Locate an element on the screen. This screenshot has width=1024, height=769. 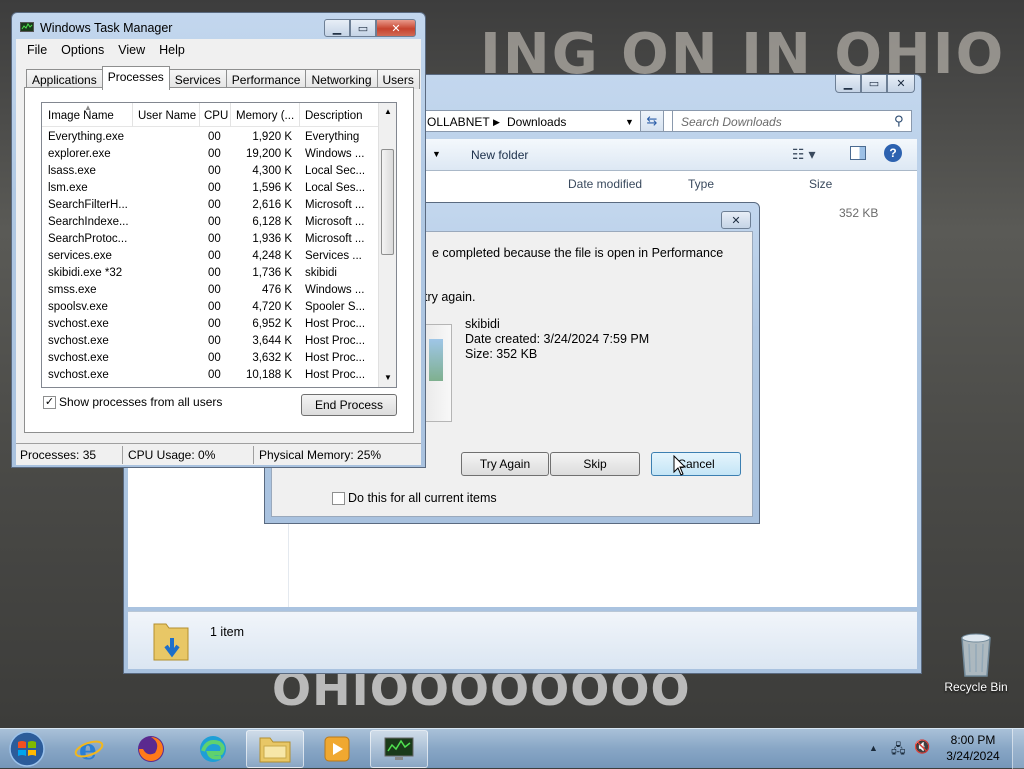
tab-applications: Applications is located at coordinates (64, 79).